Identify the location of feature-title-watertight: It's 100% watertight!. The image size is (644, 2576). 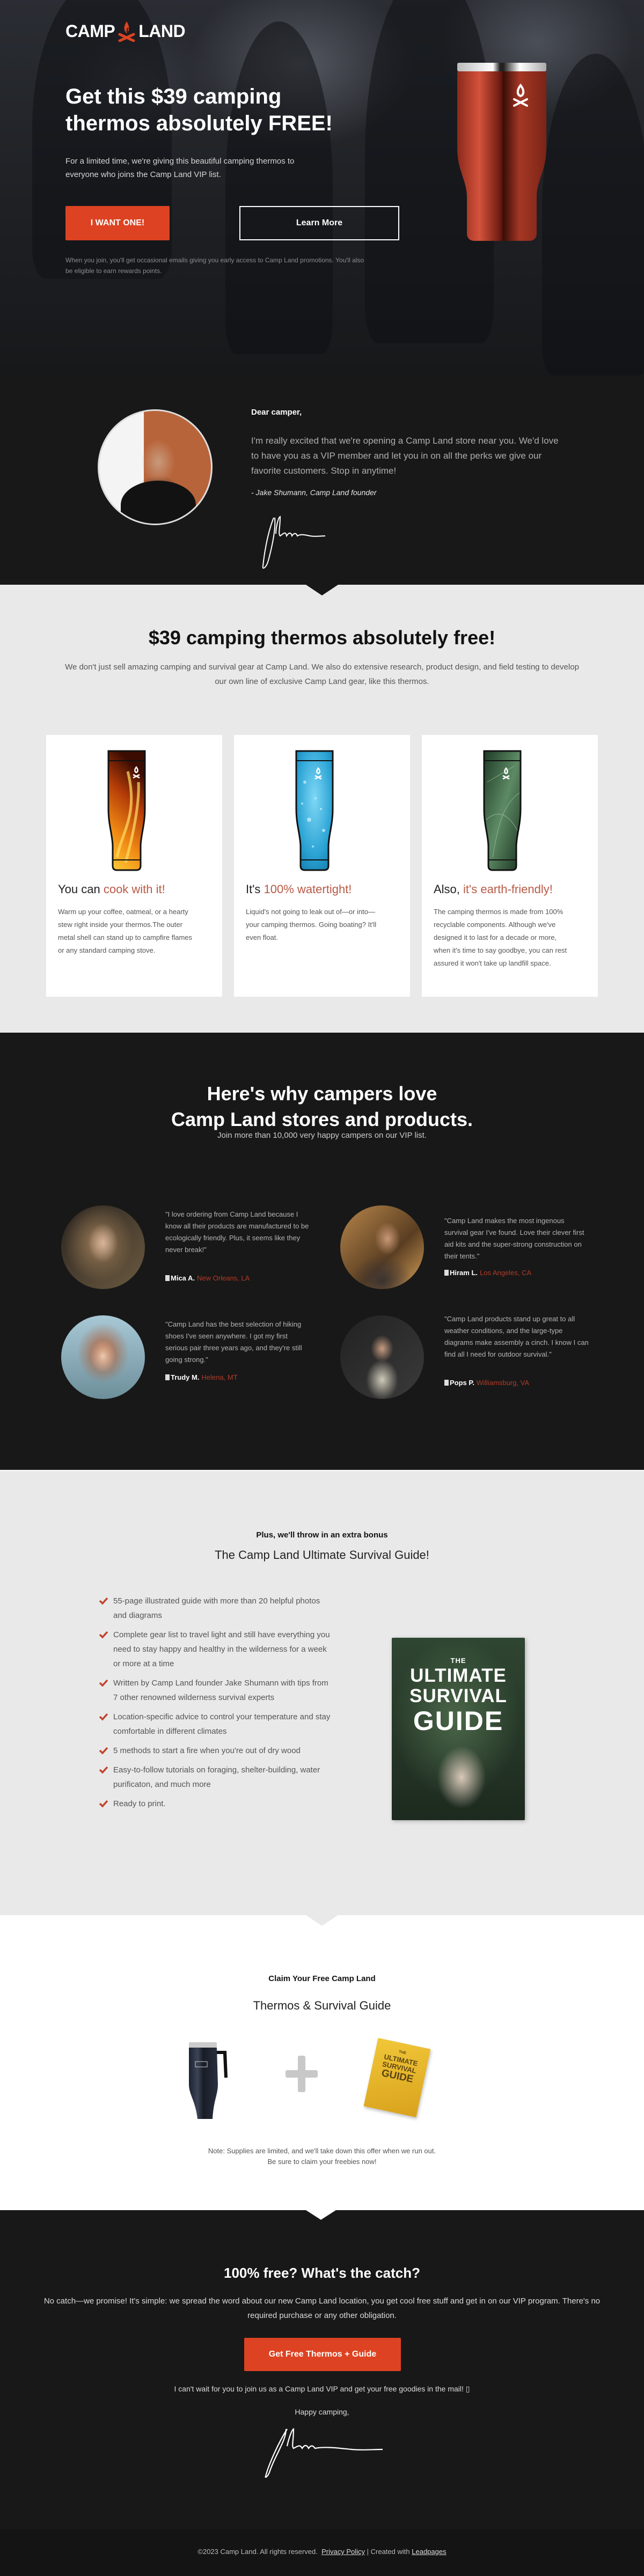
(299, 889).